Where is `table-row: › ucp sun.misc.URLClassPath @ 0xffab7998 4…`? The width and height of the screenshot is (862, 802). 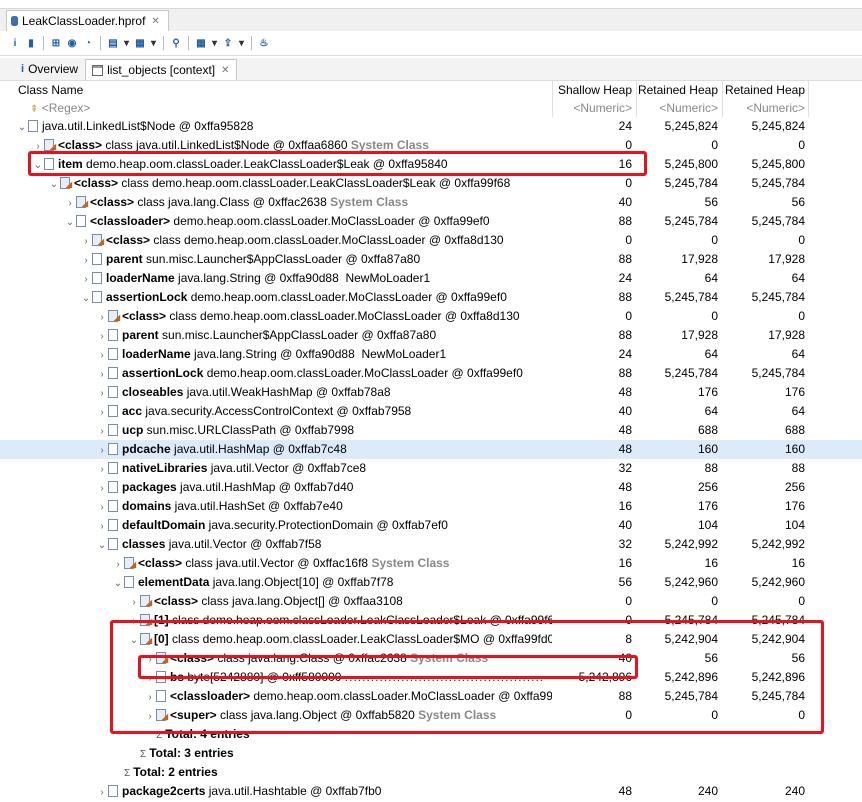 table-row: › ucp sun.misc.URLClassPath @ 0xffab7998 4… is located at coordinates (431, 430).